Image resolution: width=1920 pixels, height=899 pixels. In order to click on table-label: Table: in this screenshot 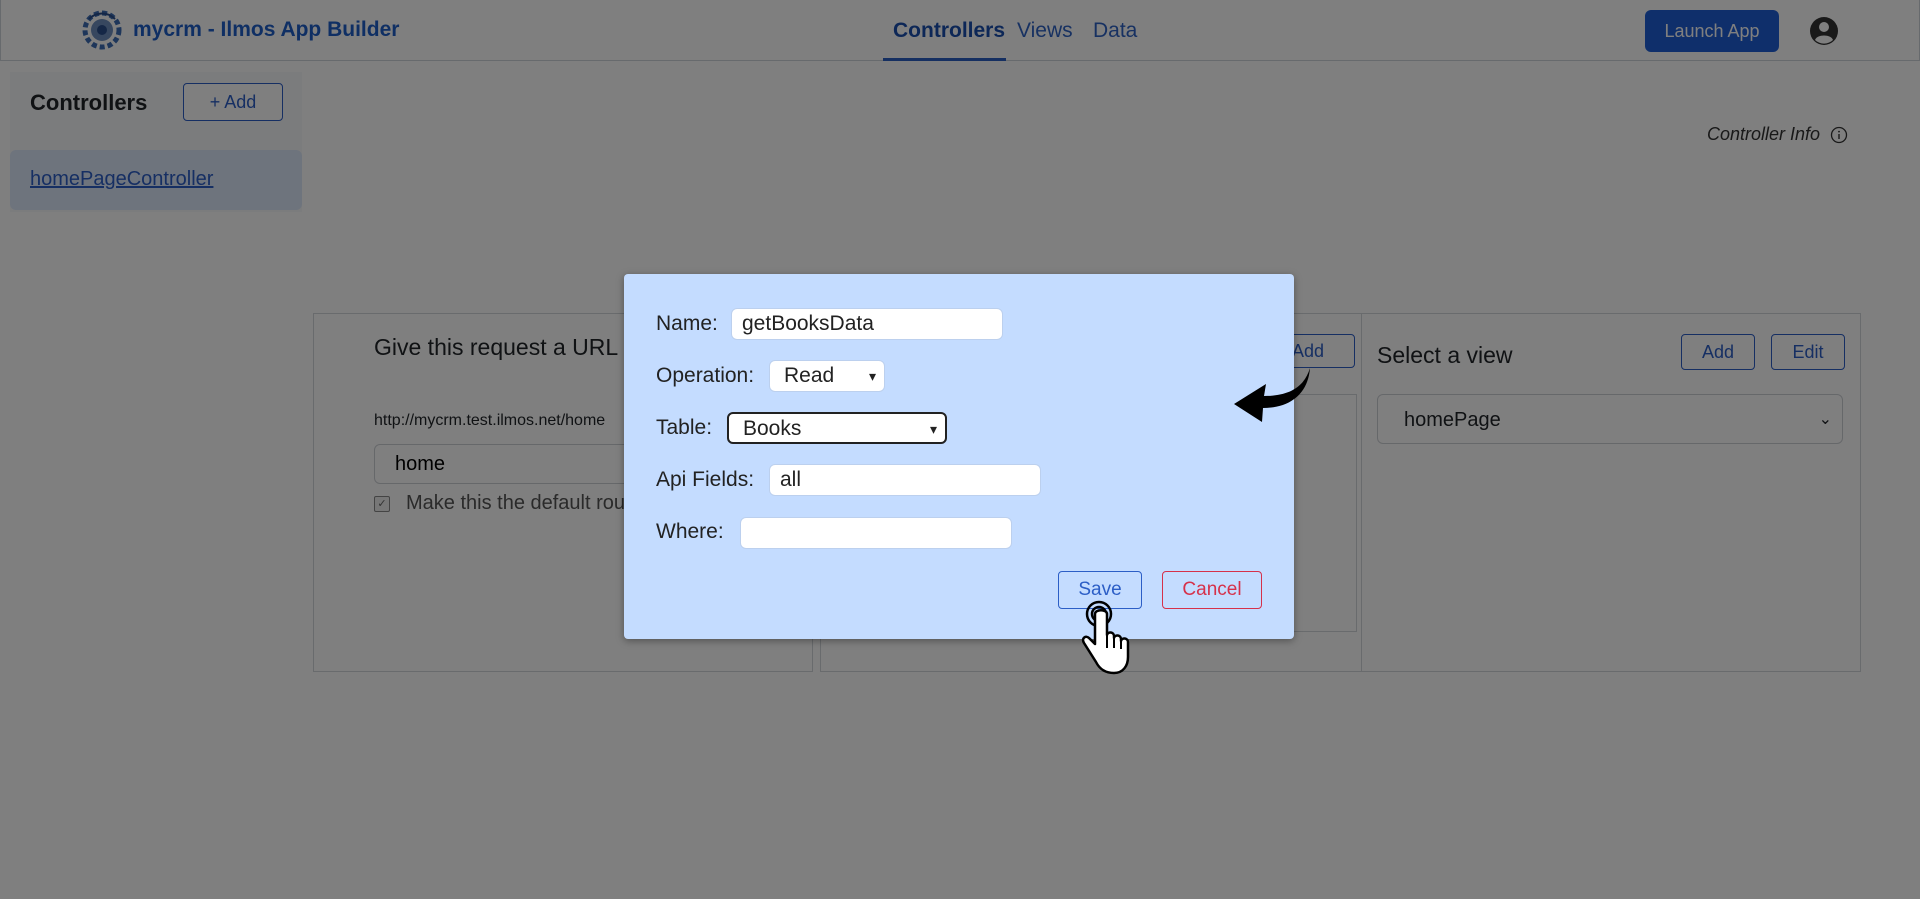, I will do `click(684, 427)`.